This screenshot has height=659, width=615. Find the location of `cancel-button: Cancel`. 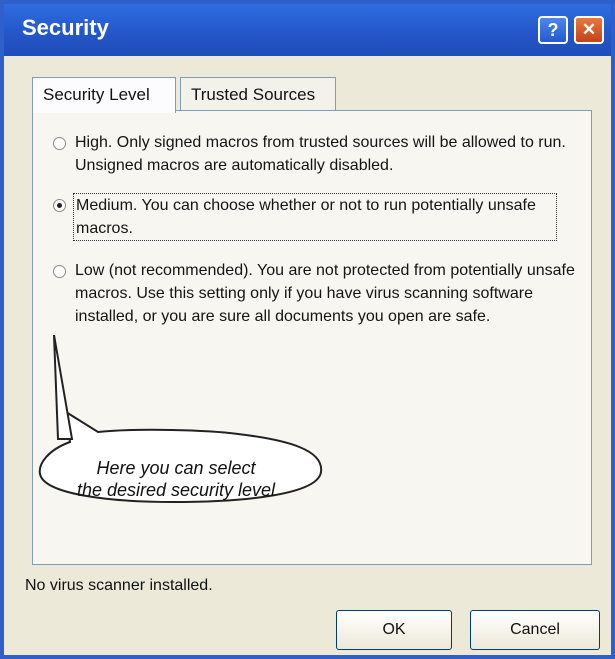

cancel-button: Cancel is located at coordinates (535, 630).